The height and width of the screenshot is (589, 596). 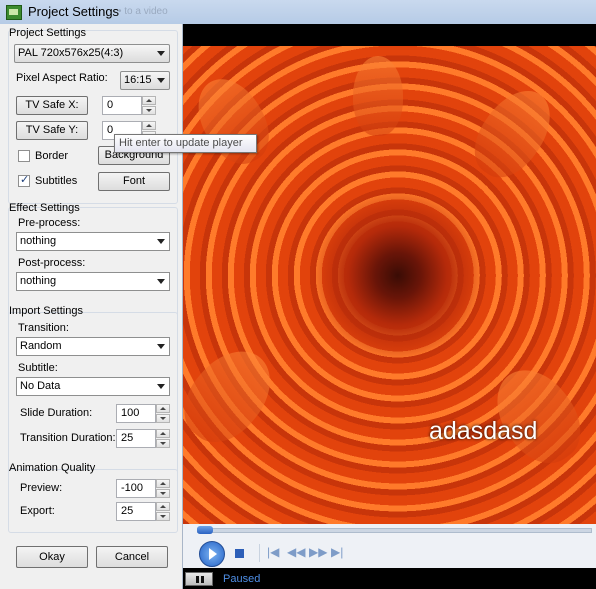 What do you see at coordinates (38, 368) in the screenshot?
I see `subtitle-label: Subtitle:` at bounding box center [38, 368].